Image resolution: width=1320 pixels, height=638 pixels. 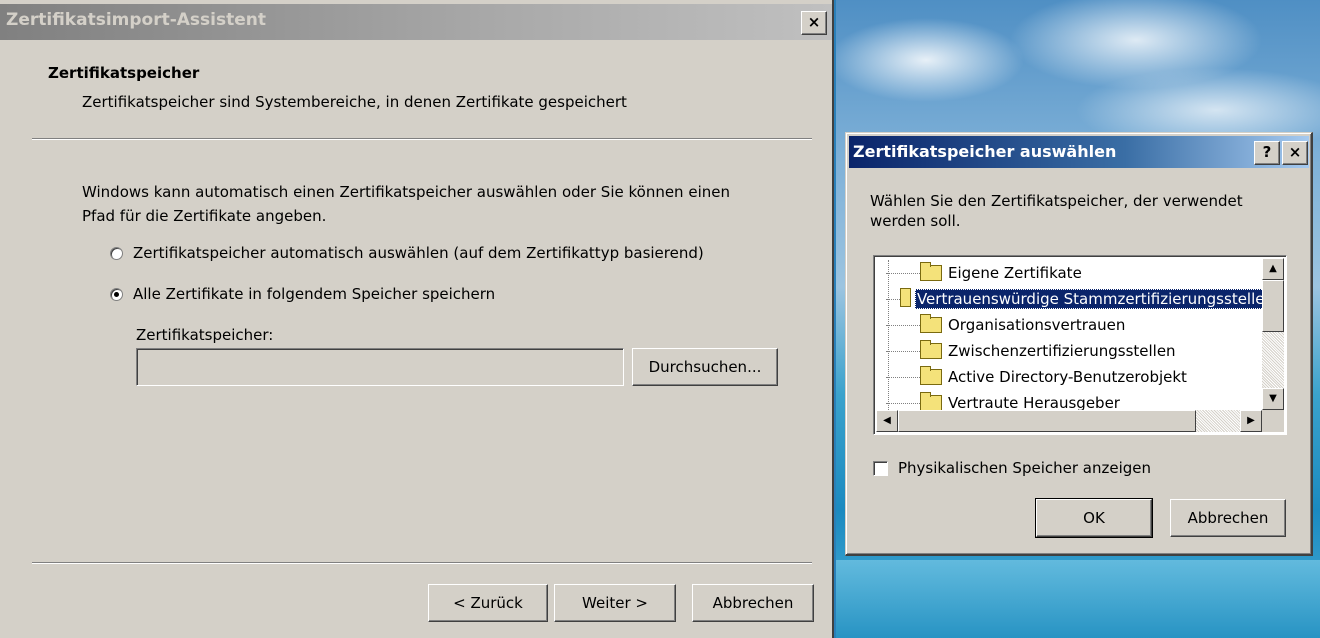 What do you see at coordinates (1273, 421) in the screenshot?
I see `scrollbar-corner` at bounding box center [1273, 421].